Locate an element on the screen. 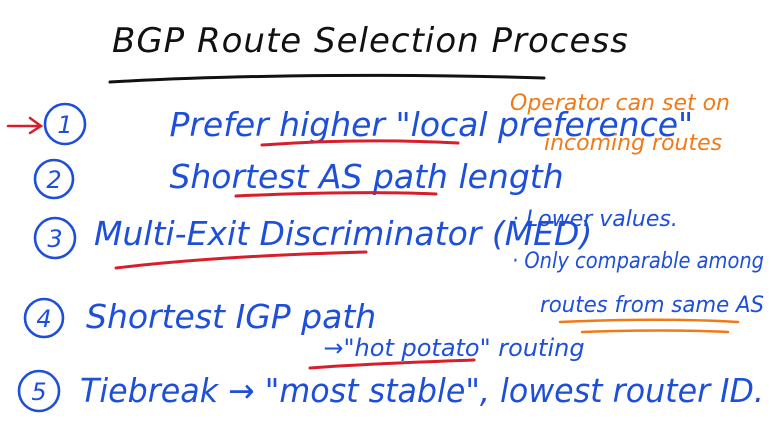 Image resolution: width=772 pixels, height=421 pixels. step-2: 2 Shortest AS path length is located at coordinates (324, 178).